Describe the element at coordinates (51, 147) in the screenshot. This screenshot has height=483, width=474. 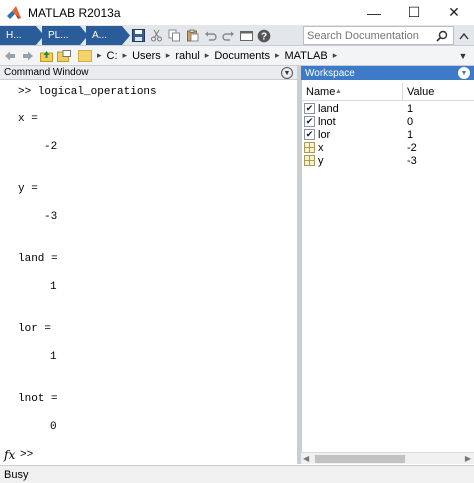
I see `output-value: -2` at that location.